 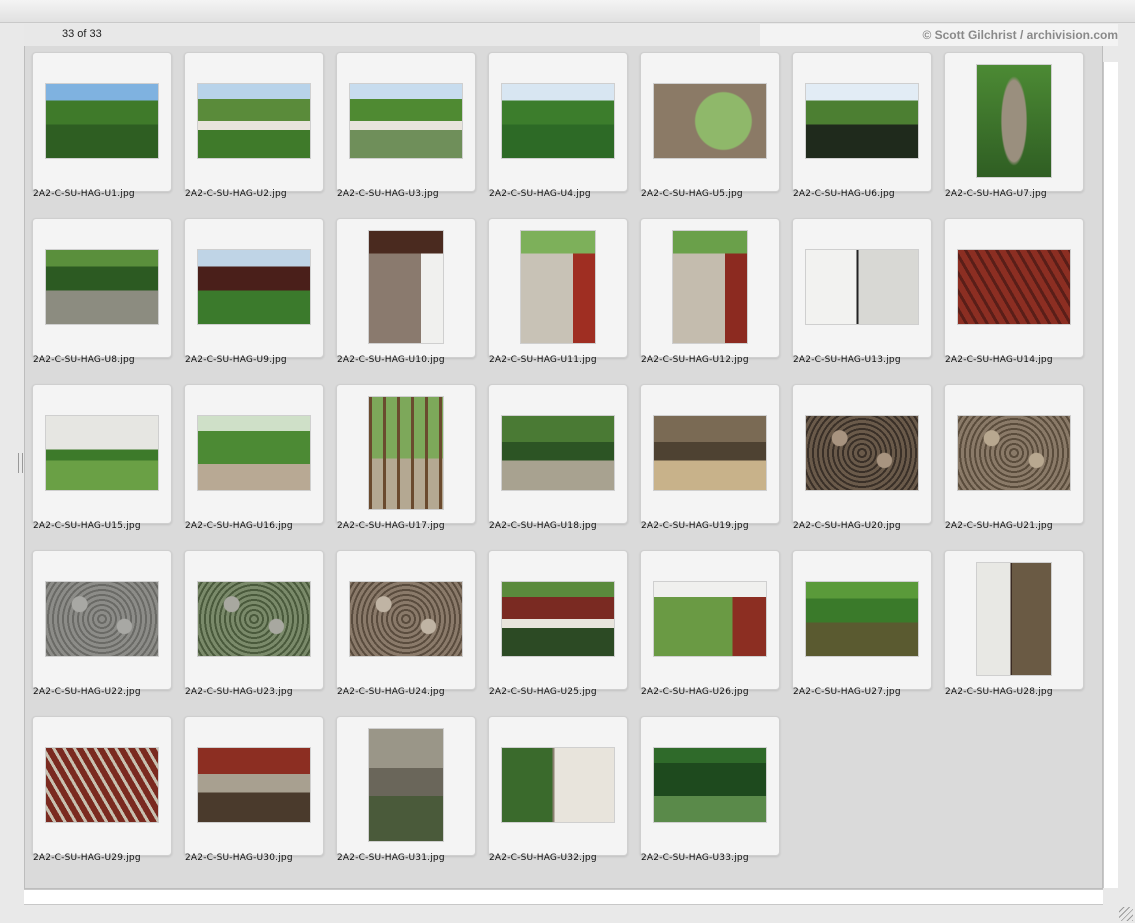 I want to click on thumbnail-cell: 2A2-C-SU-HAG-U23.jpg, so click(x=250, y=624).